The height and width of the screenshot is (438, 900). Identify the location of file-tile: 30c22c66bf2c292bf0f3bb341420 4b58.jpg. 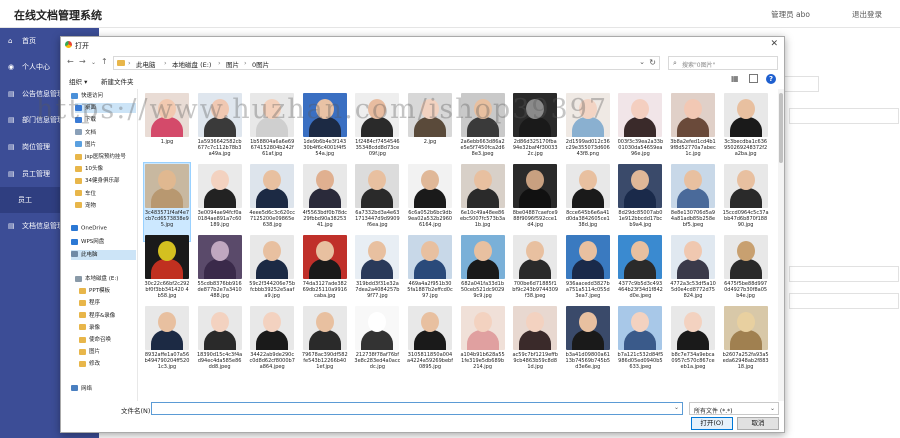
(167, 273).